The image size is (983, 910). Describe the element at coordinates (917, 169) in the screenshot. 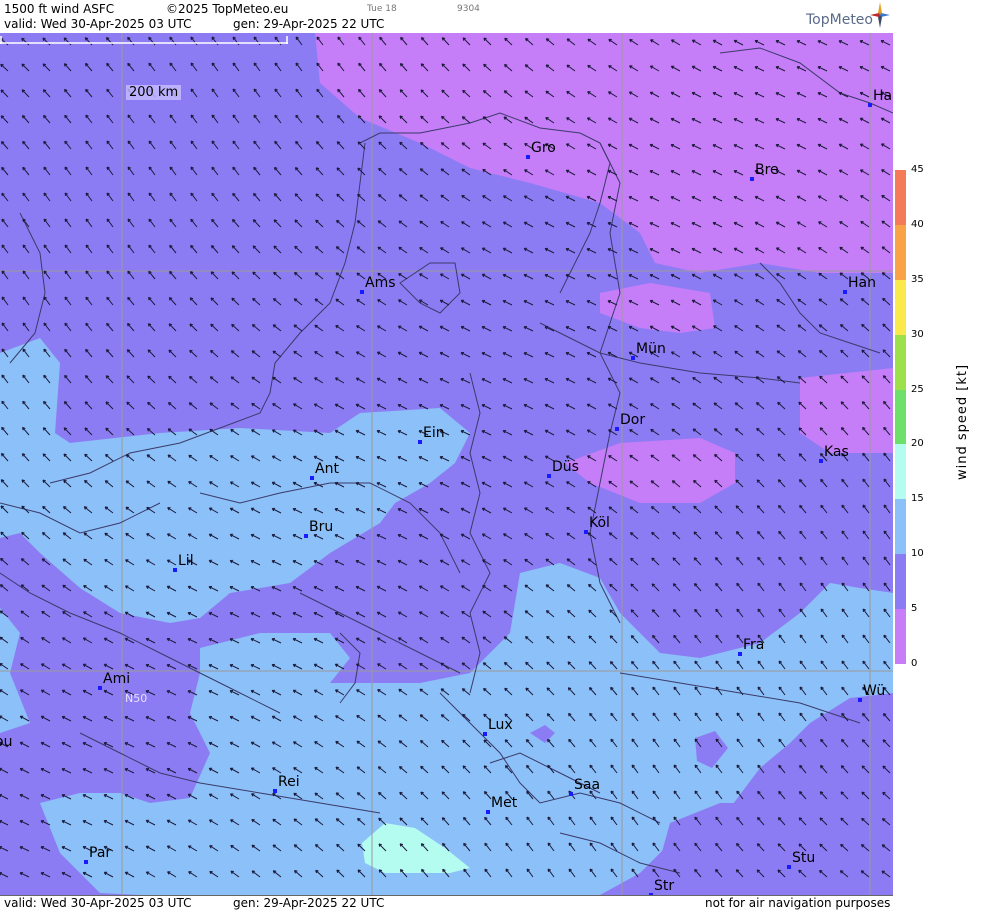

I see `legend-tick-label: 45` at that location.